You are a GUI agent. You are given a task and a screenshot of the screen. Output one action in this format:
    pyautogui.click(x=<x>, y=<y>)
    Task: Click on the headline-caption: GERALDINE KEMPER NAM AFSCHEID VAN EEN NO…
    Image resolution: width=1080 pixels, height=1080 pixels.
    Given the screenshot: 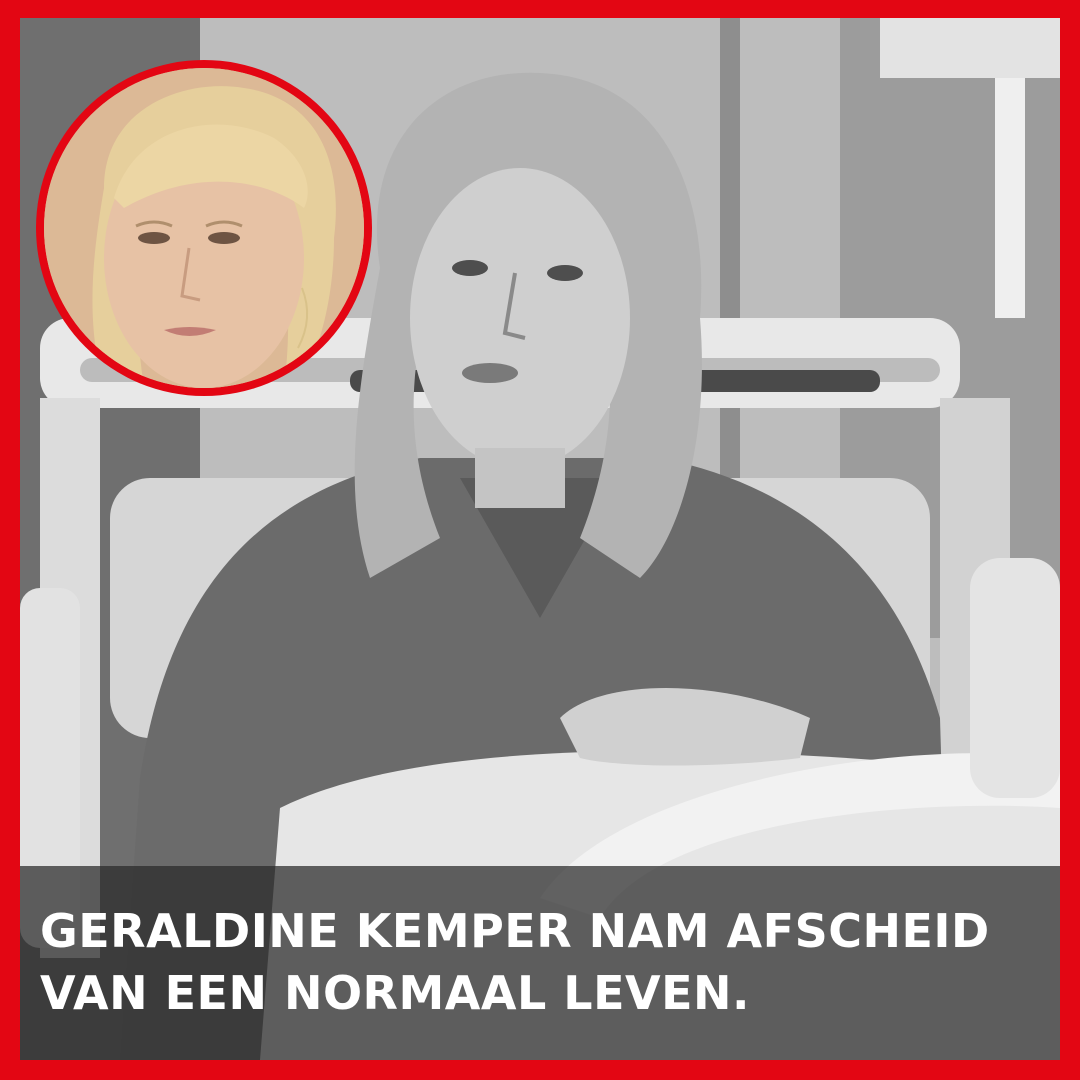 What is the action you would take?
    pyautogui.click(x=515, y=962)
    